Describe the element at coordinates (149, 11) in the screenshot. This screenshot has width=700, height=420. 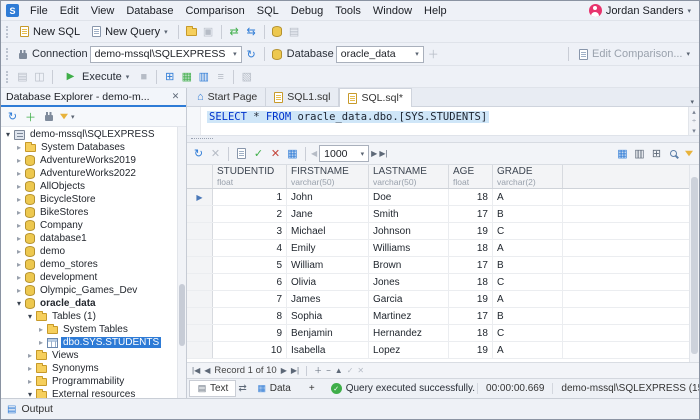
I see `menu-item-database: Database` at that location.